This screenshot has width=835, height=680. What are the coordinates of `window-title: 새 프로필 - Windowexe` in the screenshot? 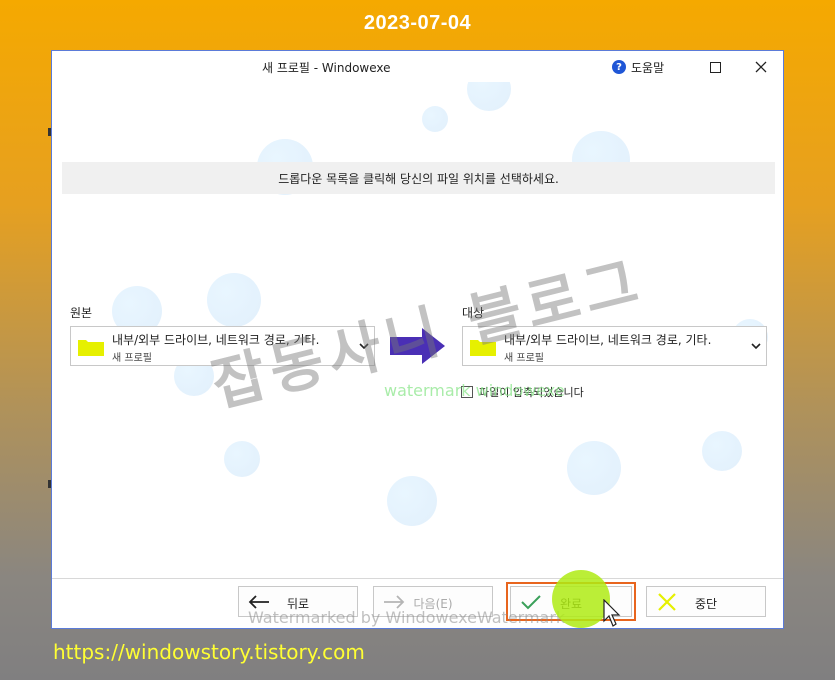 It's located at (326, 68).